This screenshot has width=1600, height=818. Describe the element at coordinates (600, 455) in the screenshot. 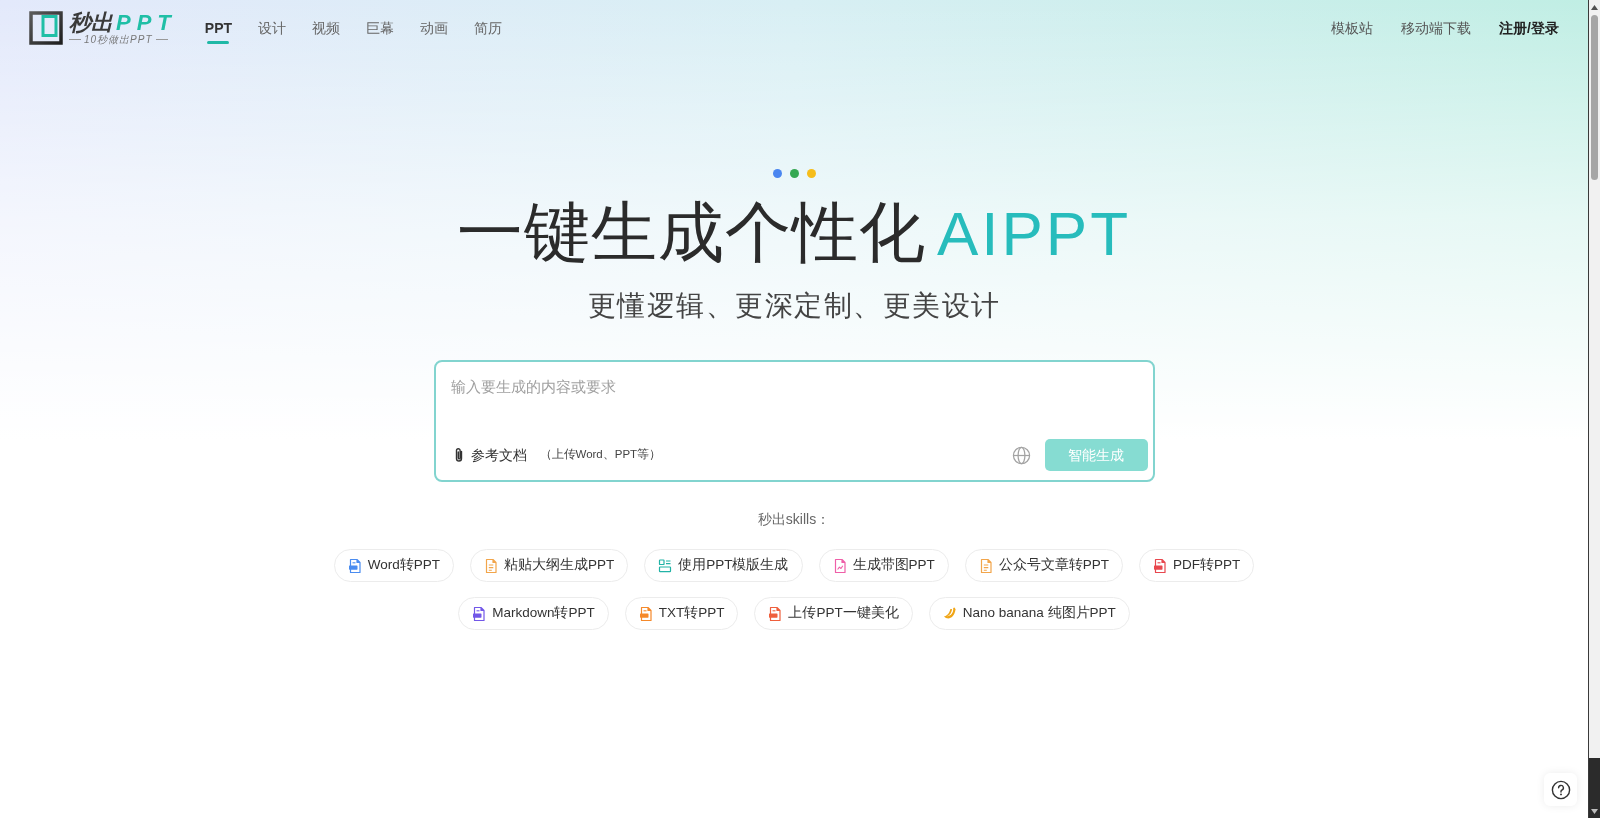

I see `attach-hint: （上传Word、PPT等）` at that location.